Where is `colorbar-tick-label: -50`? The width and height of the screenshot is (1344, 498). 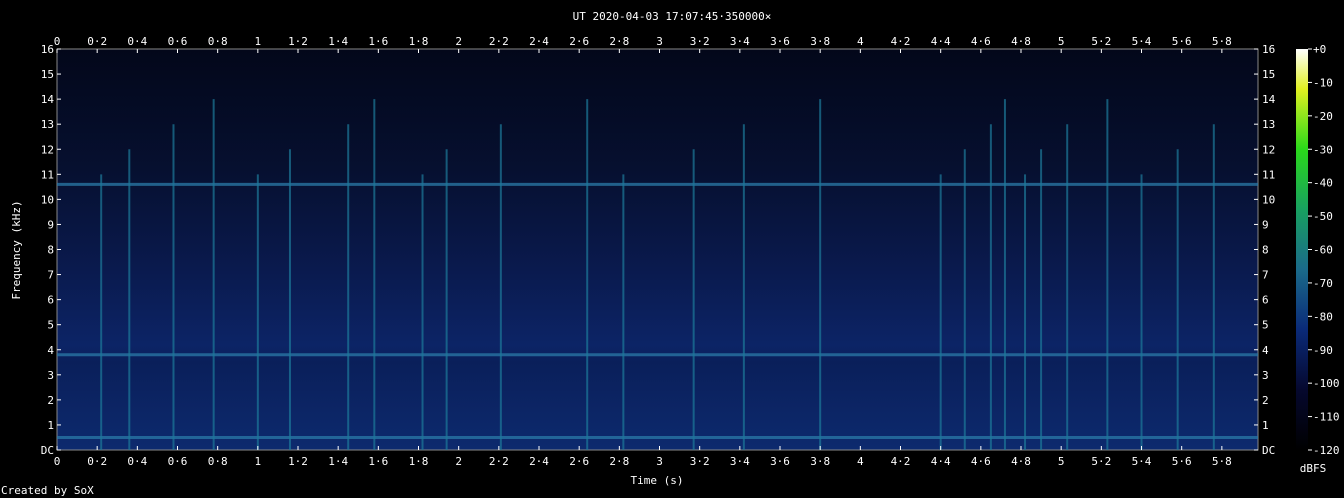 colorbar-tick-label: -50 is located at coordinates (1323, 216).